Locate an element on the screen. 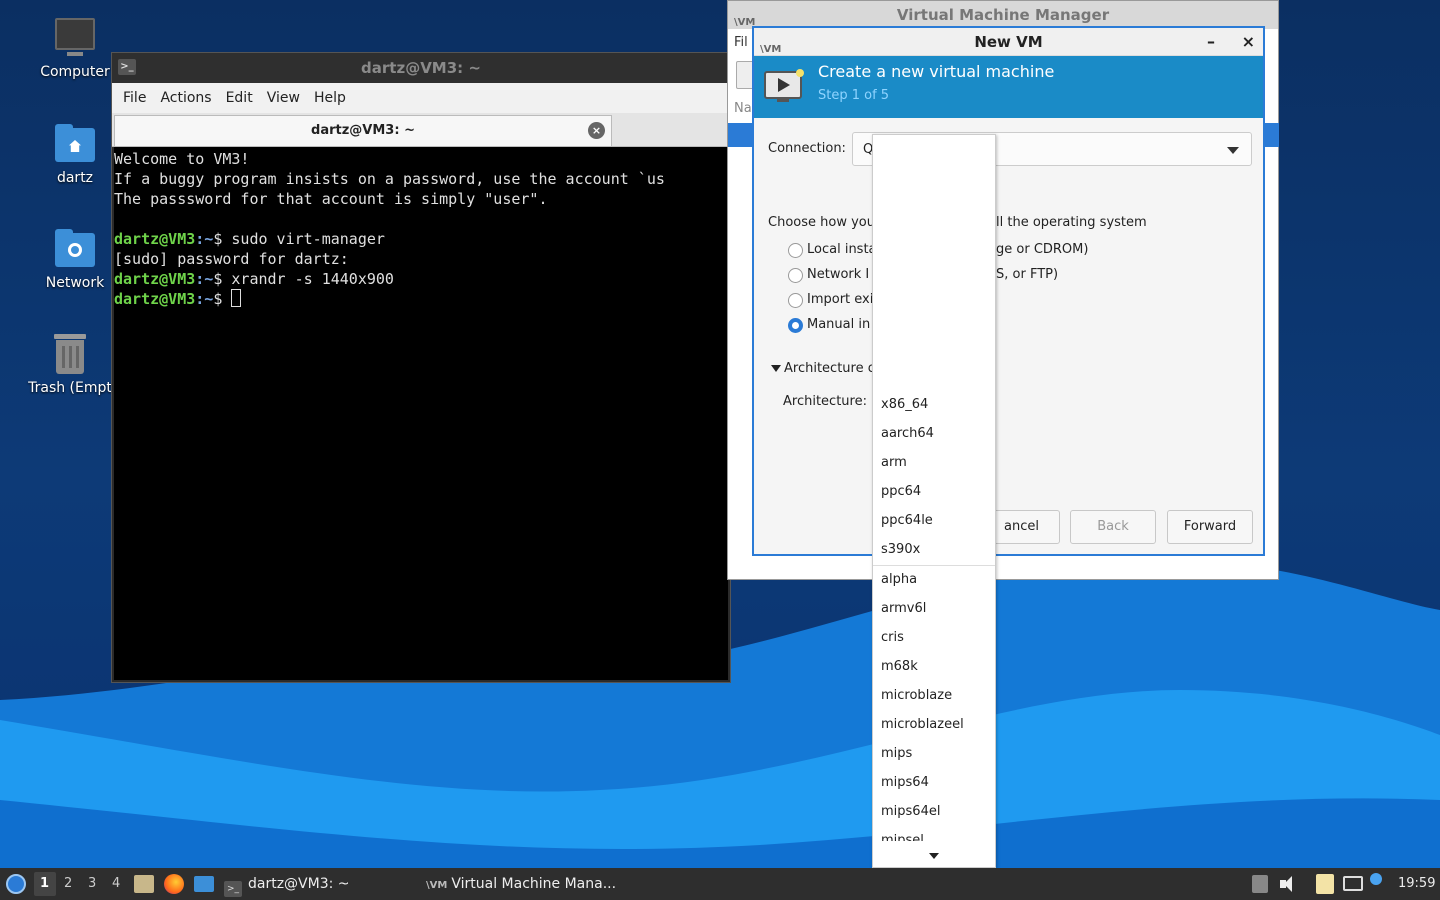 This screenshot has height=900, width=1440. vmm-titlebar: \VM Virtual Machine Manager is located at coordinates (1003, 15).